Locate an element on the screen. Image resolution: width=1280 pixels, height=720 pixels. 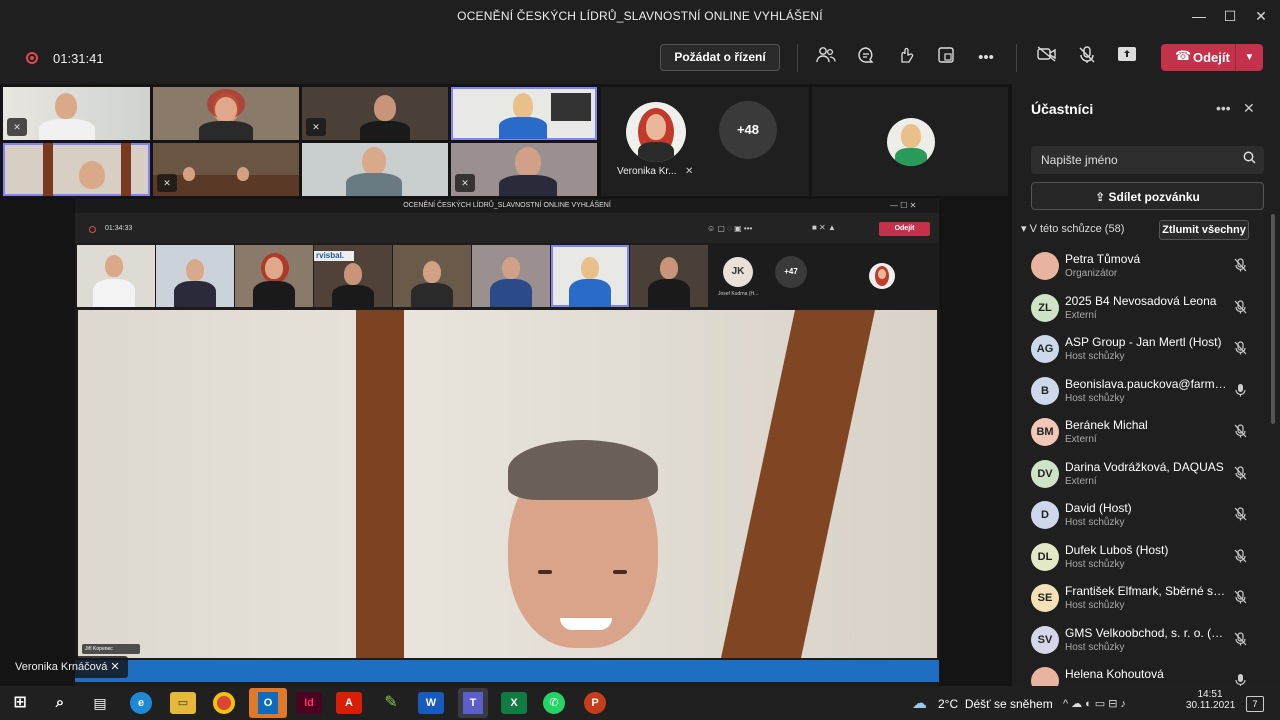
share-icon: ⇪ is located at coordinates (1100, 197).